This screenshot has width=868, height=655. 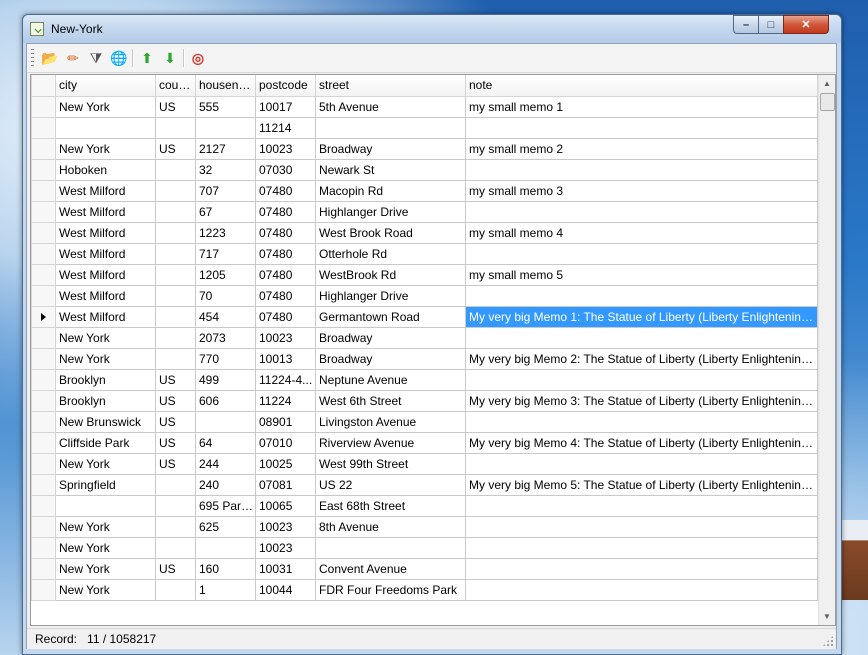 I want to click on cell-postcode: 10025, so click(x=285, y=463).